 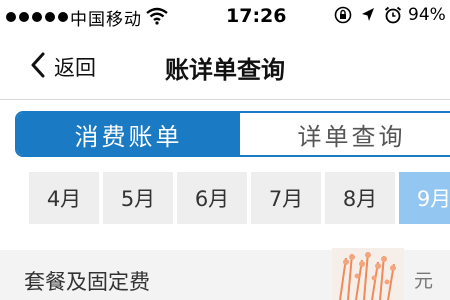 What do you see at coordinates (368, 274) in the screenshot?
I see `decorative-image` at bounding box center [368, 274].